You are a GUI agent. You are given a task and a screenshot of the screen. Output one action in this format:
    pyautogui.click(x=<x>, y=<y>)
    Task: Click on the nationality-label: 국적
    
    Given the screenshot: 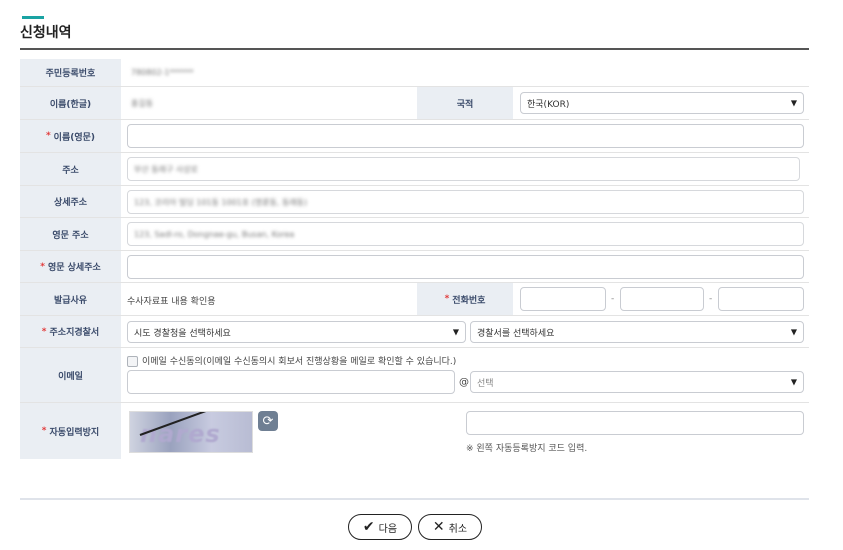 What is the action you would take?
    pyautogui.click(x=465, y=103)
    